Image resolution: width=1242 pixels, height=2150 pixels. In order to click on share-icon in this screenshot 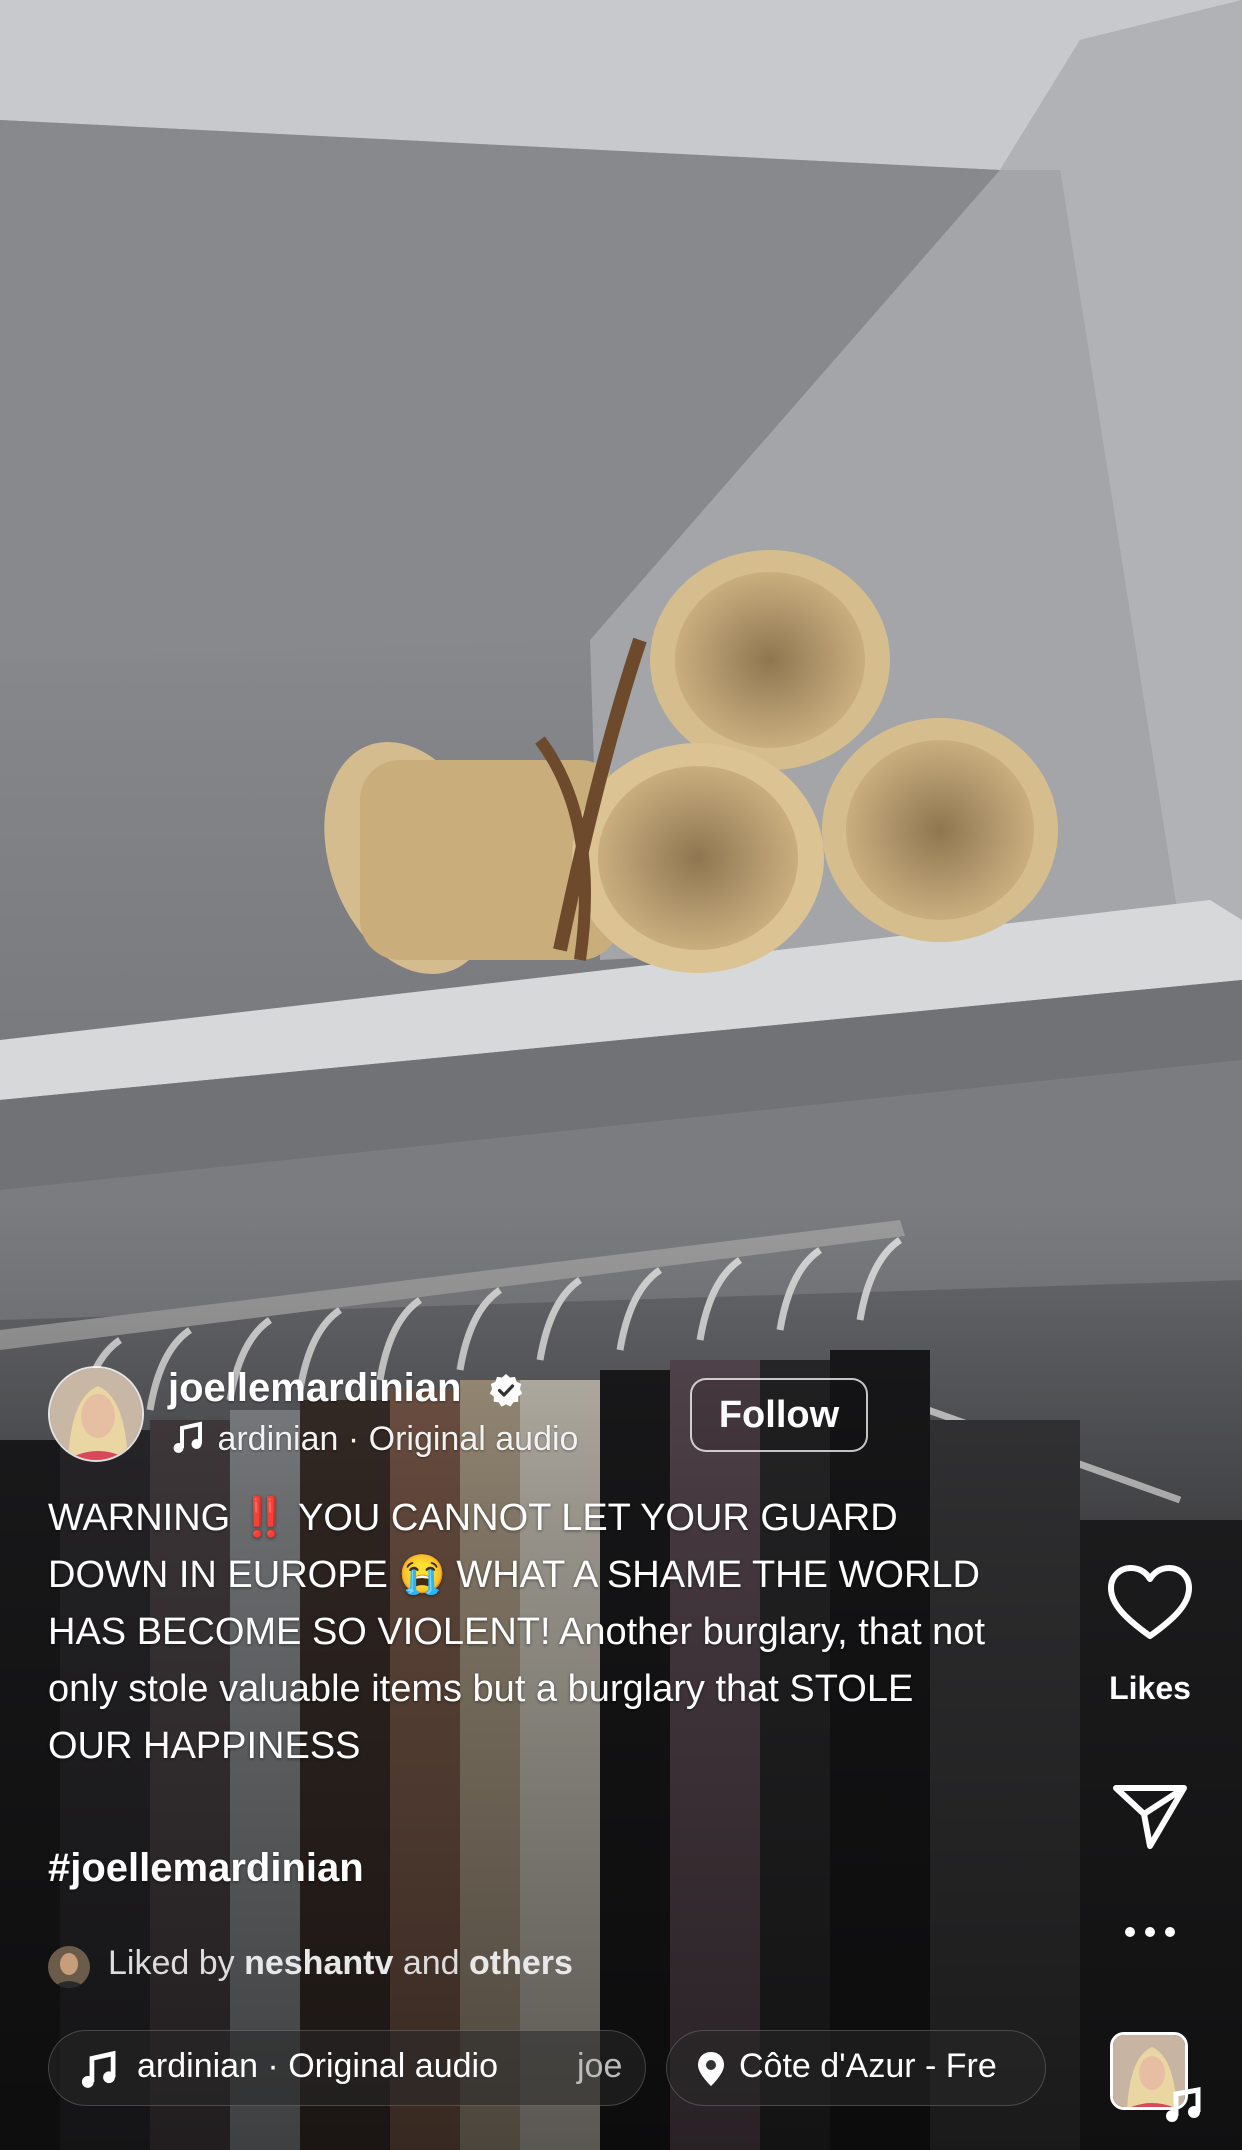, I will do `click(1150, 1817)`.